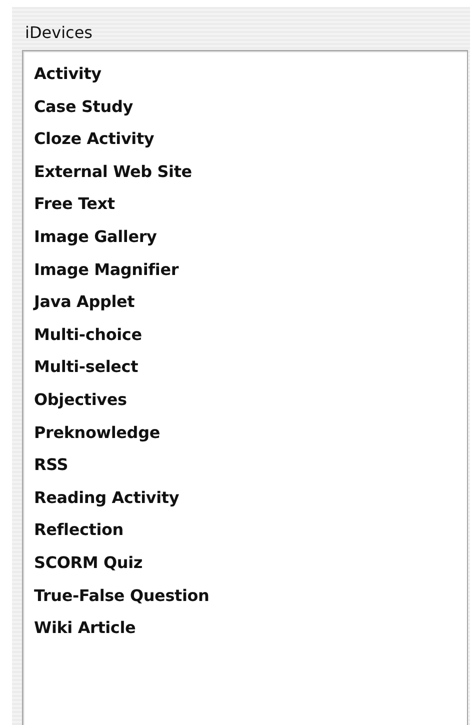  I want to click on list-item: SCORM Quiz, so click(88, 564).